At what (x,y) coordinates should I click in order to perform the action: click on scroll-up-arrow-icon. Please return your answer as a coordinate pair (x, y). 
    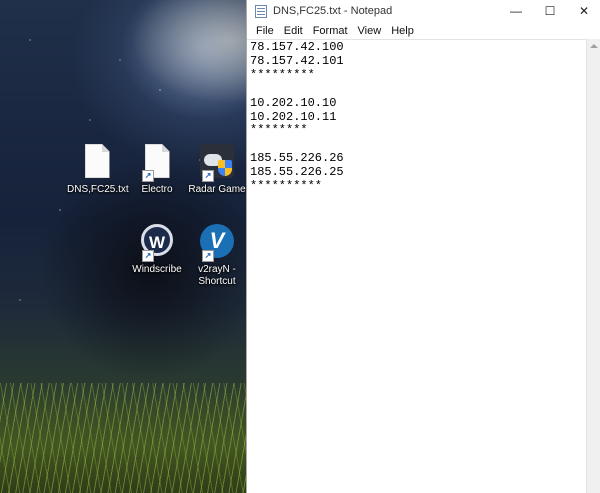
    Looking at the image, I should click on (594, 46).